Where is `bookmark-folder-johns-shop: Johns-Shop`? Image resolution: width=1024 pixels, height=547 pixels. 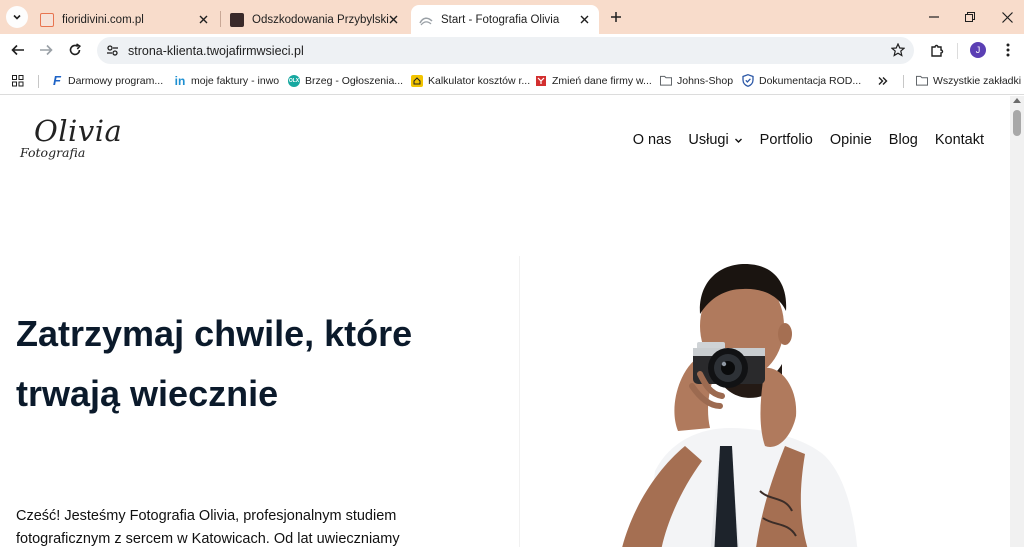 bookmark-folder-johns-shop: Johns-Shop is located at coordinates (696, 80).